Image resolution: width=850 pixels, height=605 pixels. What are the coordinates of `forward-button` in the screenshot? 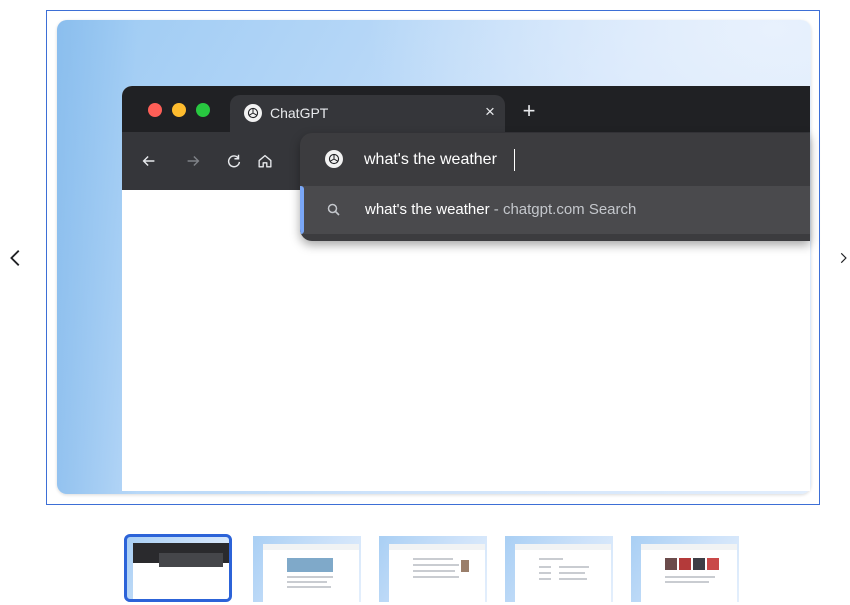 It's located at (193, 161).